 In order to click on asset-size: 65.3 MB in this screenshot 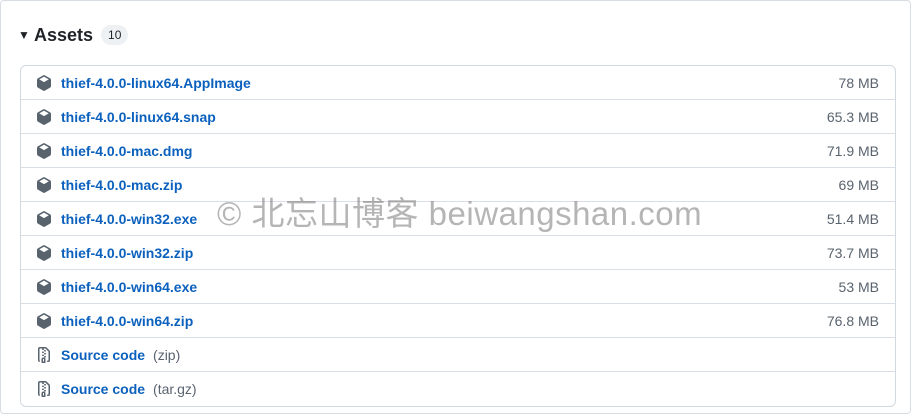, I will do `click(852, 116)`.